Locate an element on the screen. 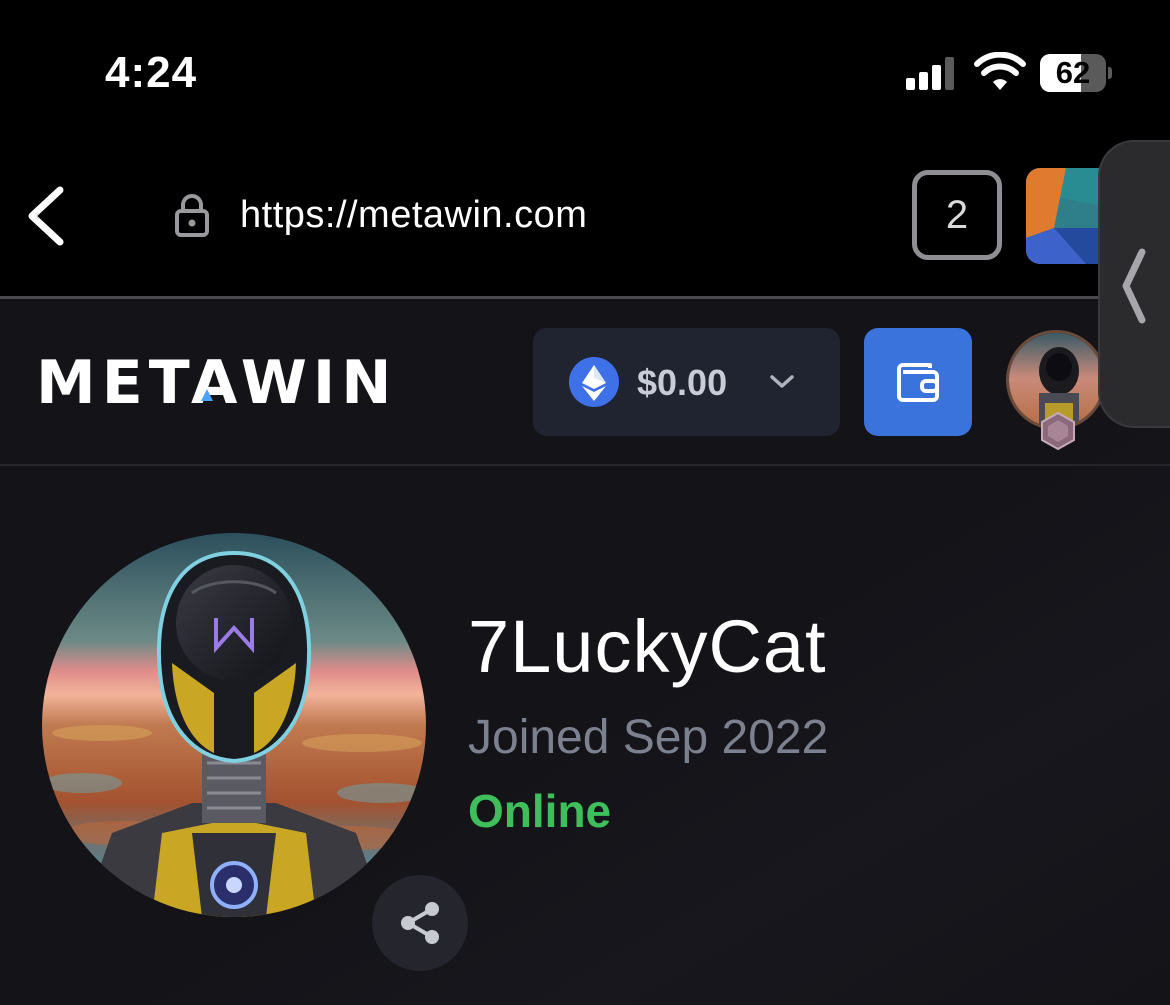  wallet-icon is located at coordinates (918, 382).